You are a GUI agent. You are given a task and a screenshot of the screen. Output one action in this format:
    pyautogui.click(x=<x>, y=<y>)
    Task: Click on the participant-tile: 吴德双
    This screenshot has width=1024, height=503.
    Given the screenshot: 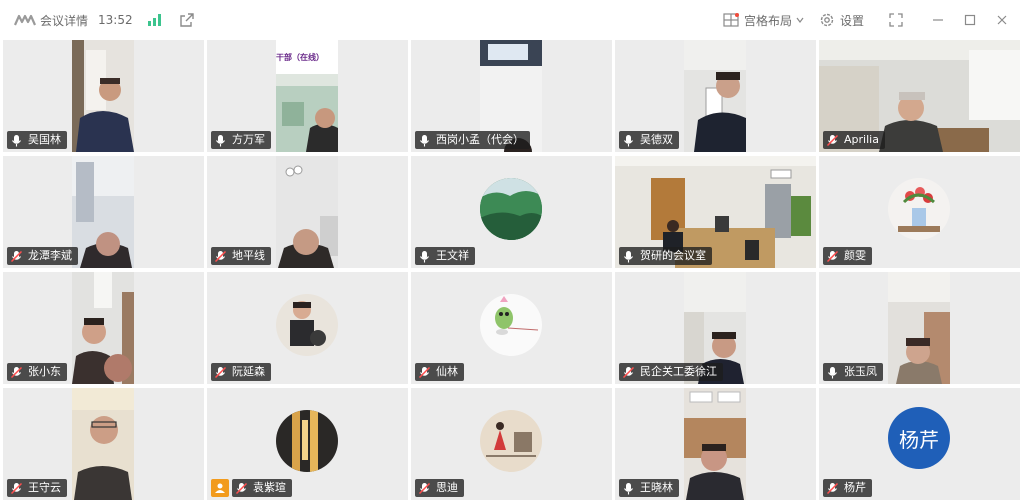 What is the action you would take?
    pyautogui.click(x=715, y=96)
    